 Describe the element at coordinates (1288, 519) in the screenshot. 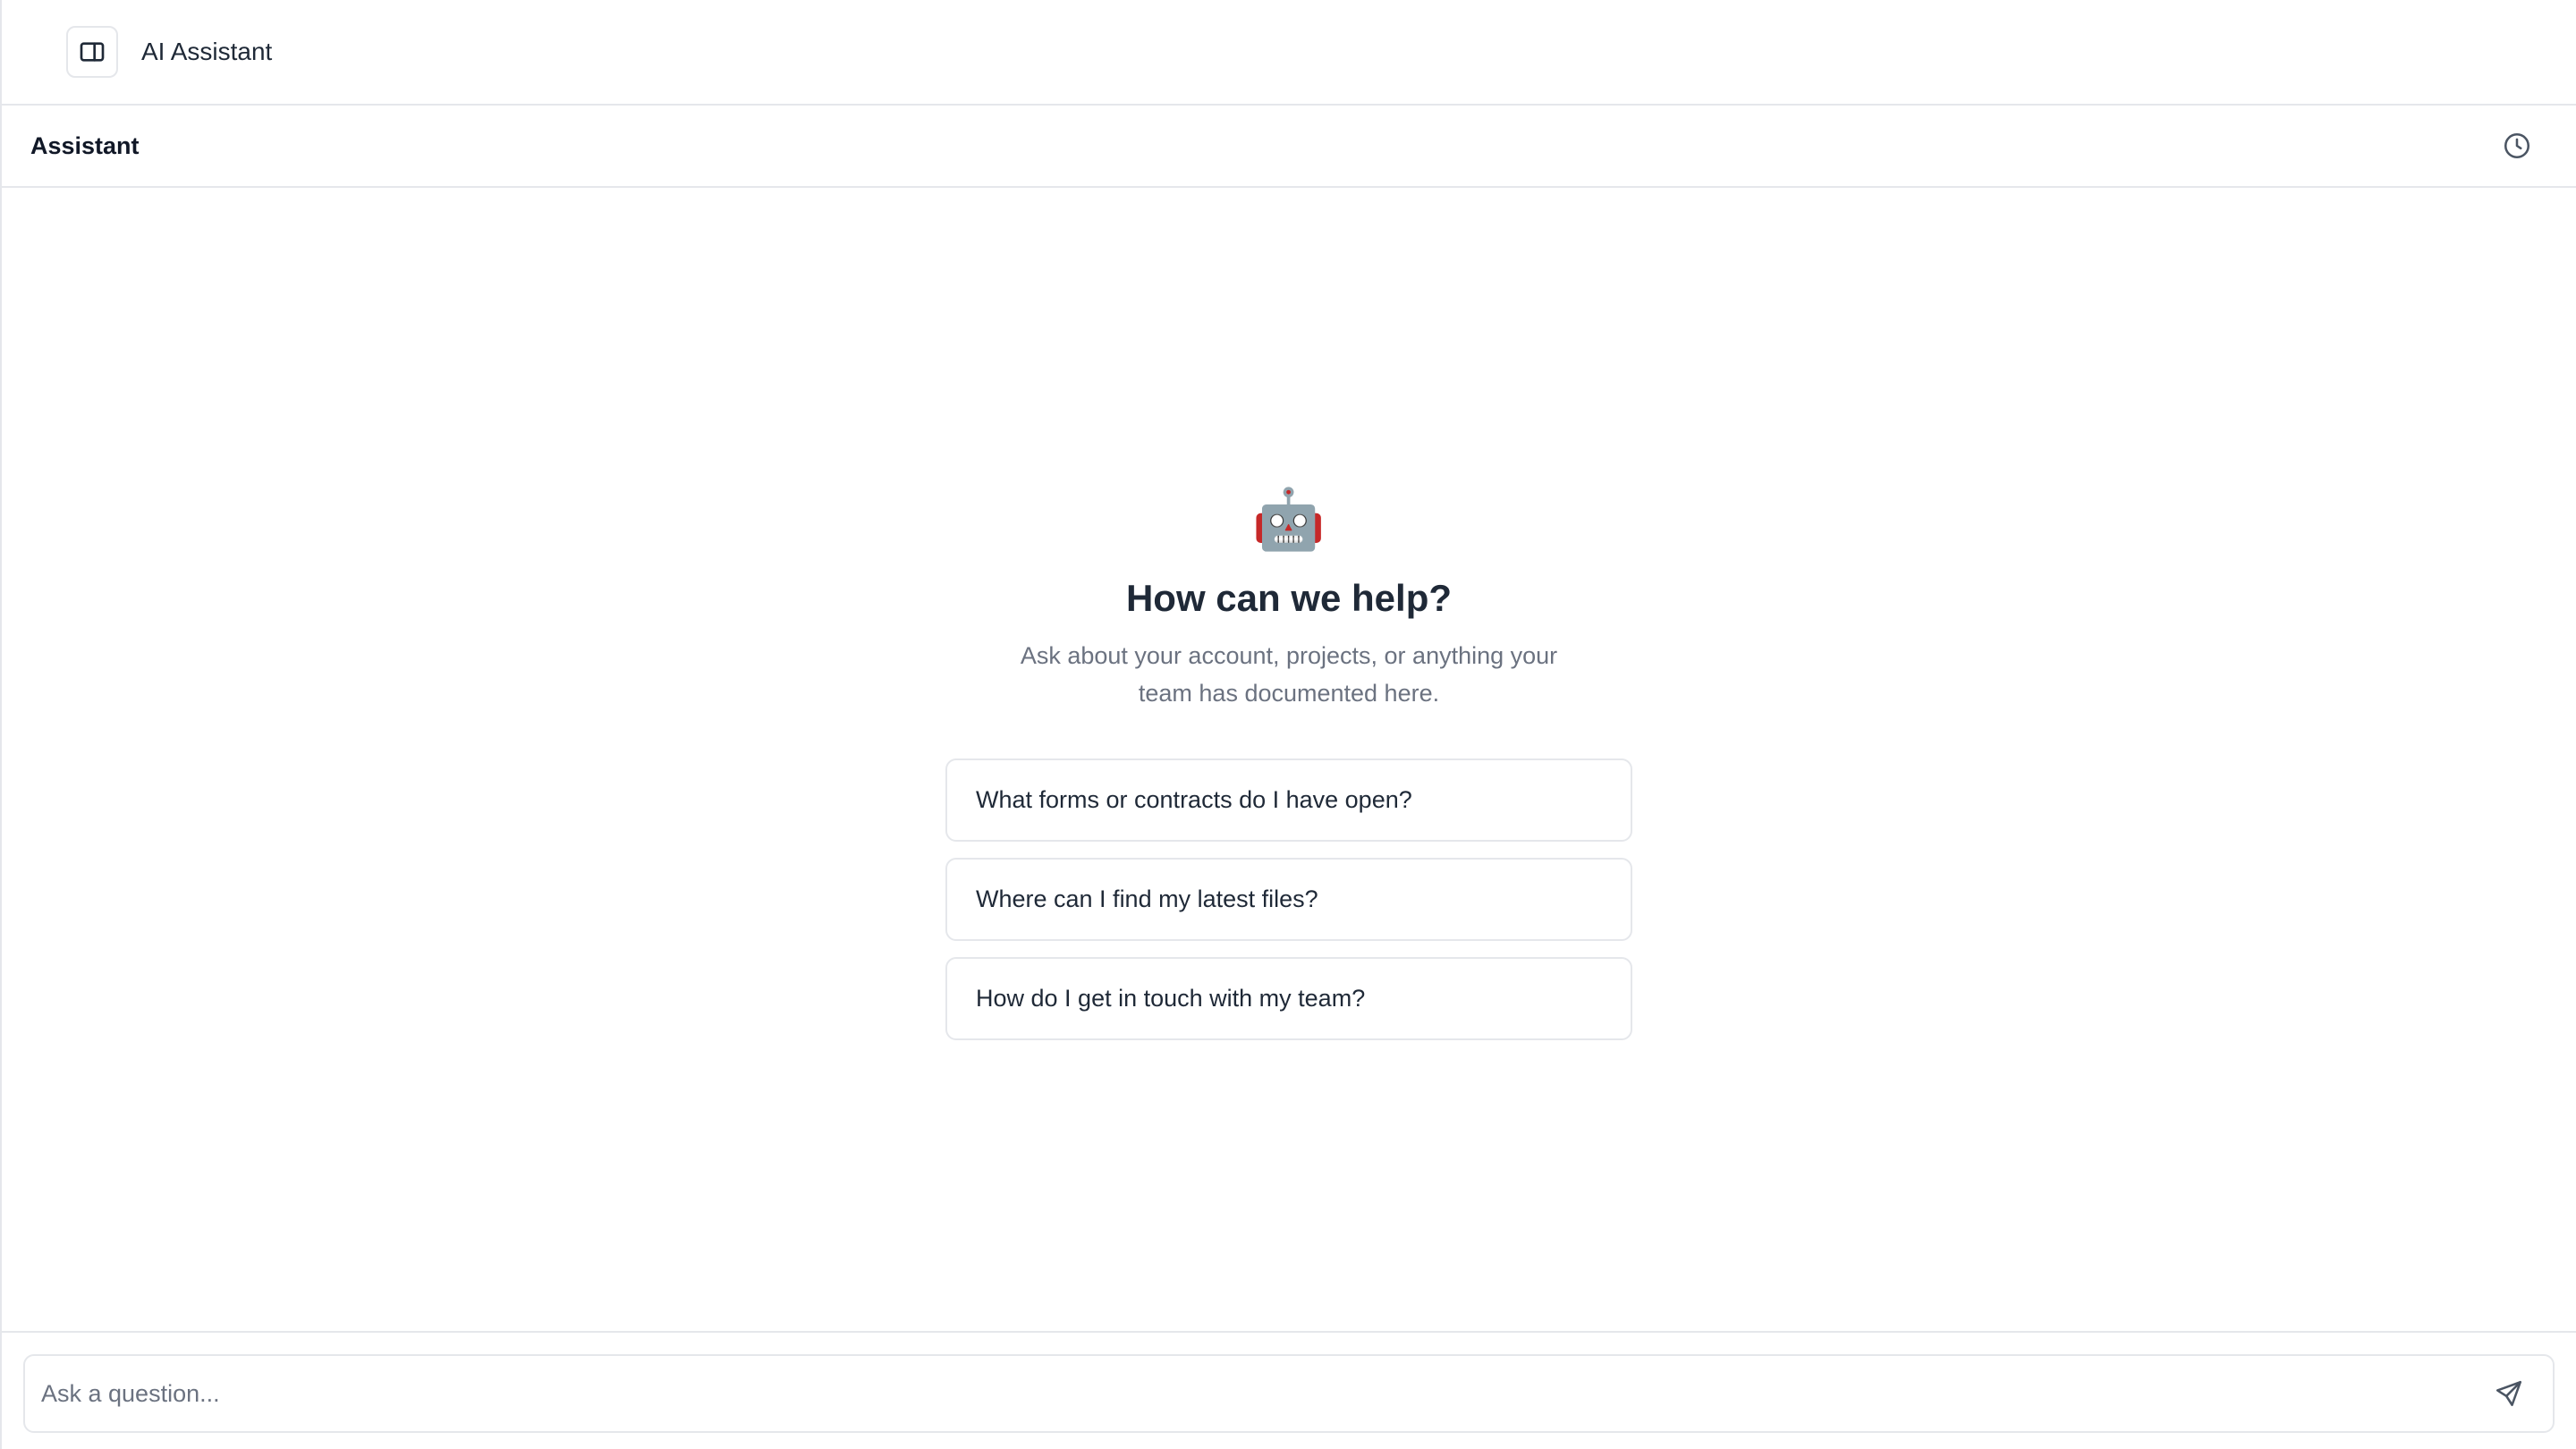

I see `robot-icon: 🤖` at that location.